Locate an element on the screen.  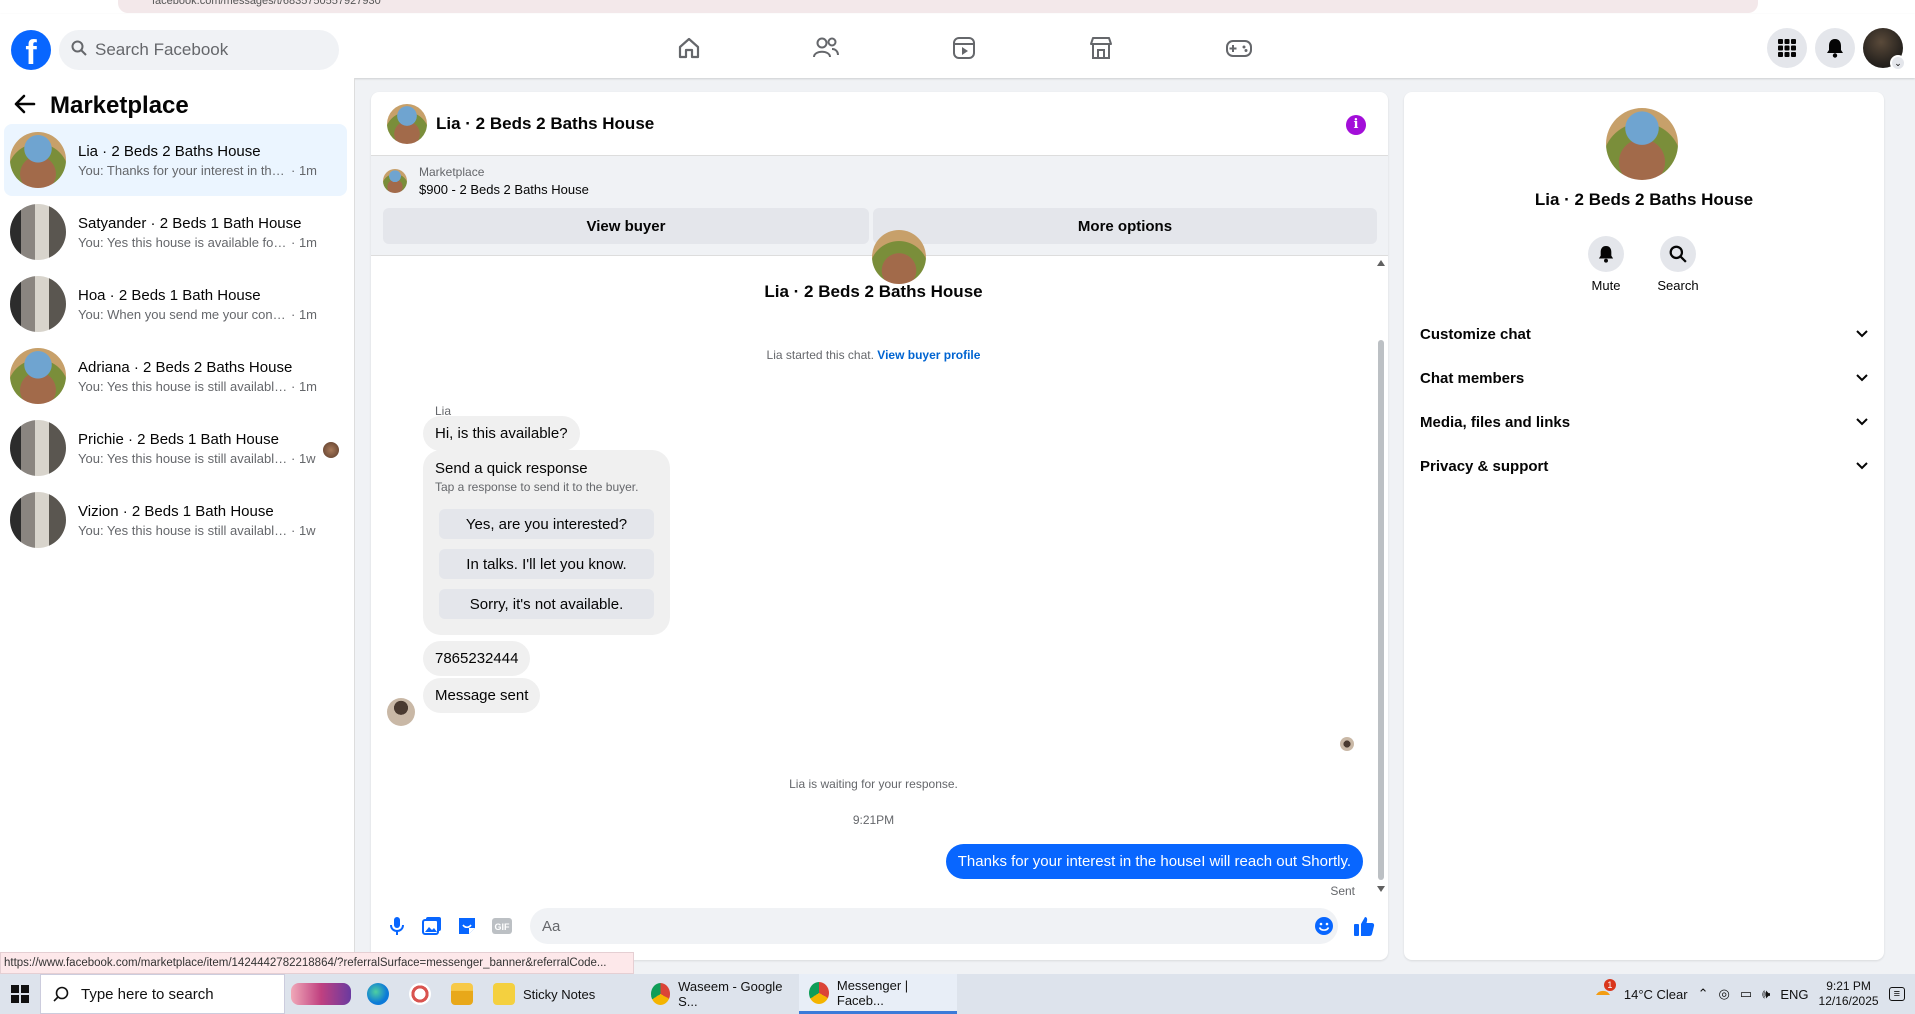
sidebar-header: Marketplace is located at coordinates (101, 106).